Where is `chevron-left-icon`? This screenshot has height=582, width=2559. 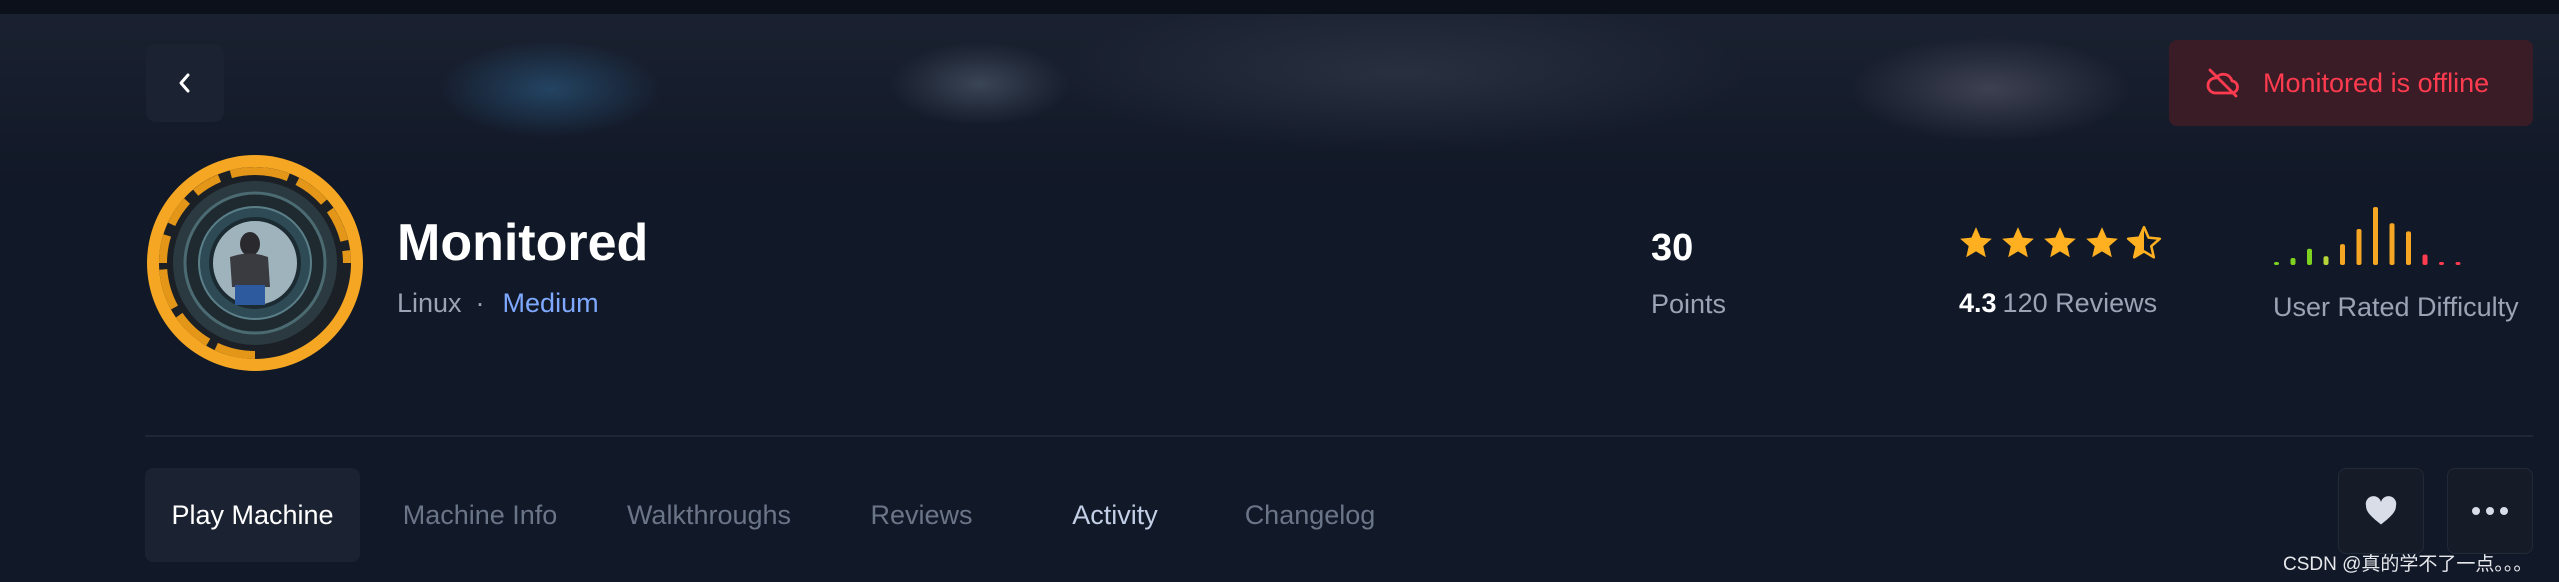
chevron-left-icon is located at coordinates (184, 83).